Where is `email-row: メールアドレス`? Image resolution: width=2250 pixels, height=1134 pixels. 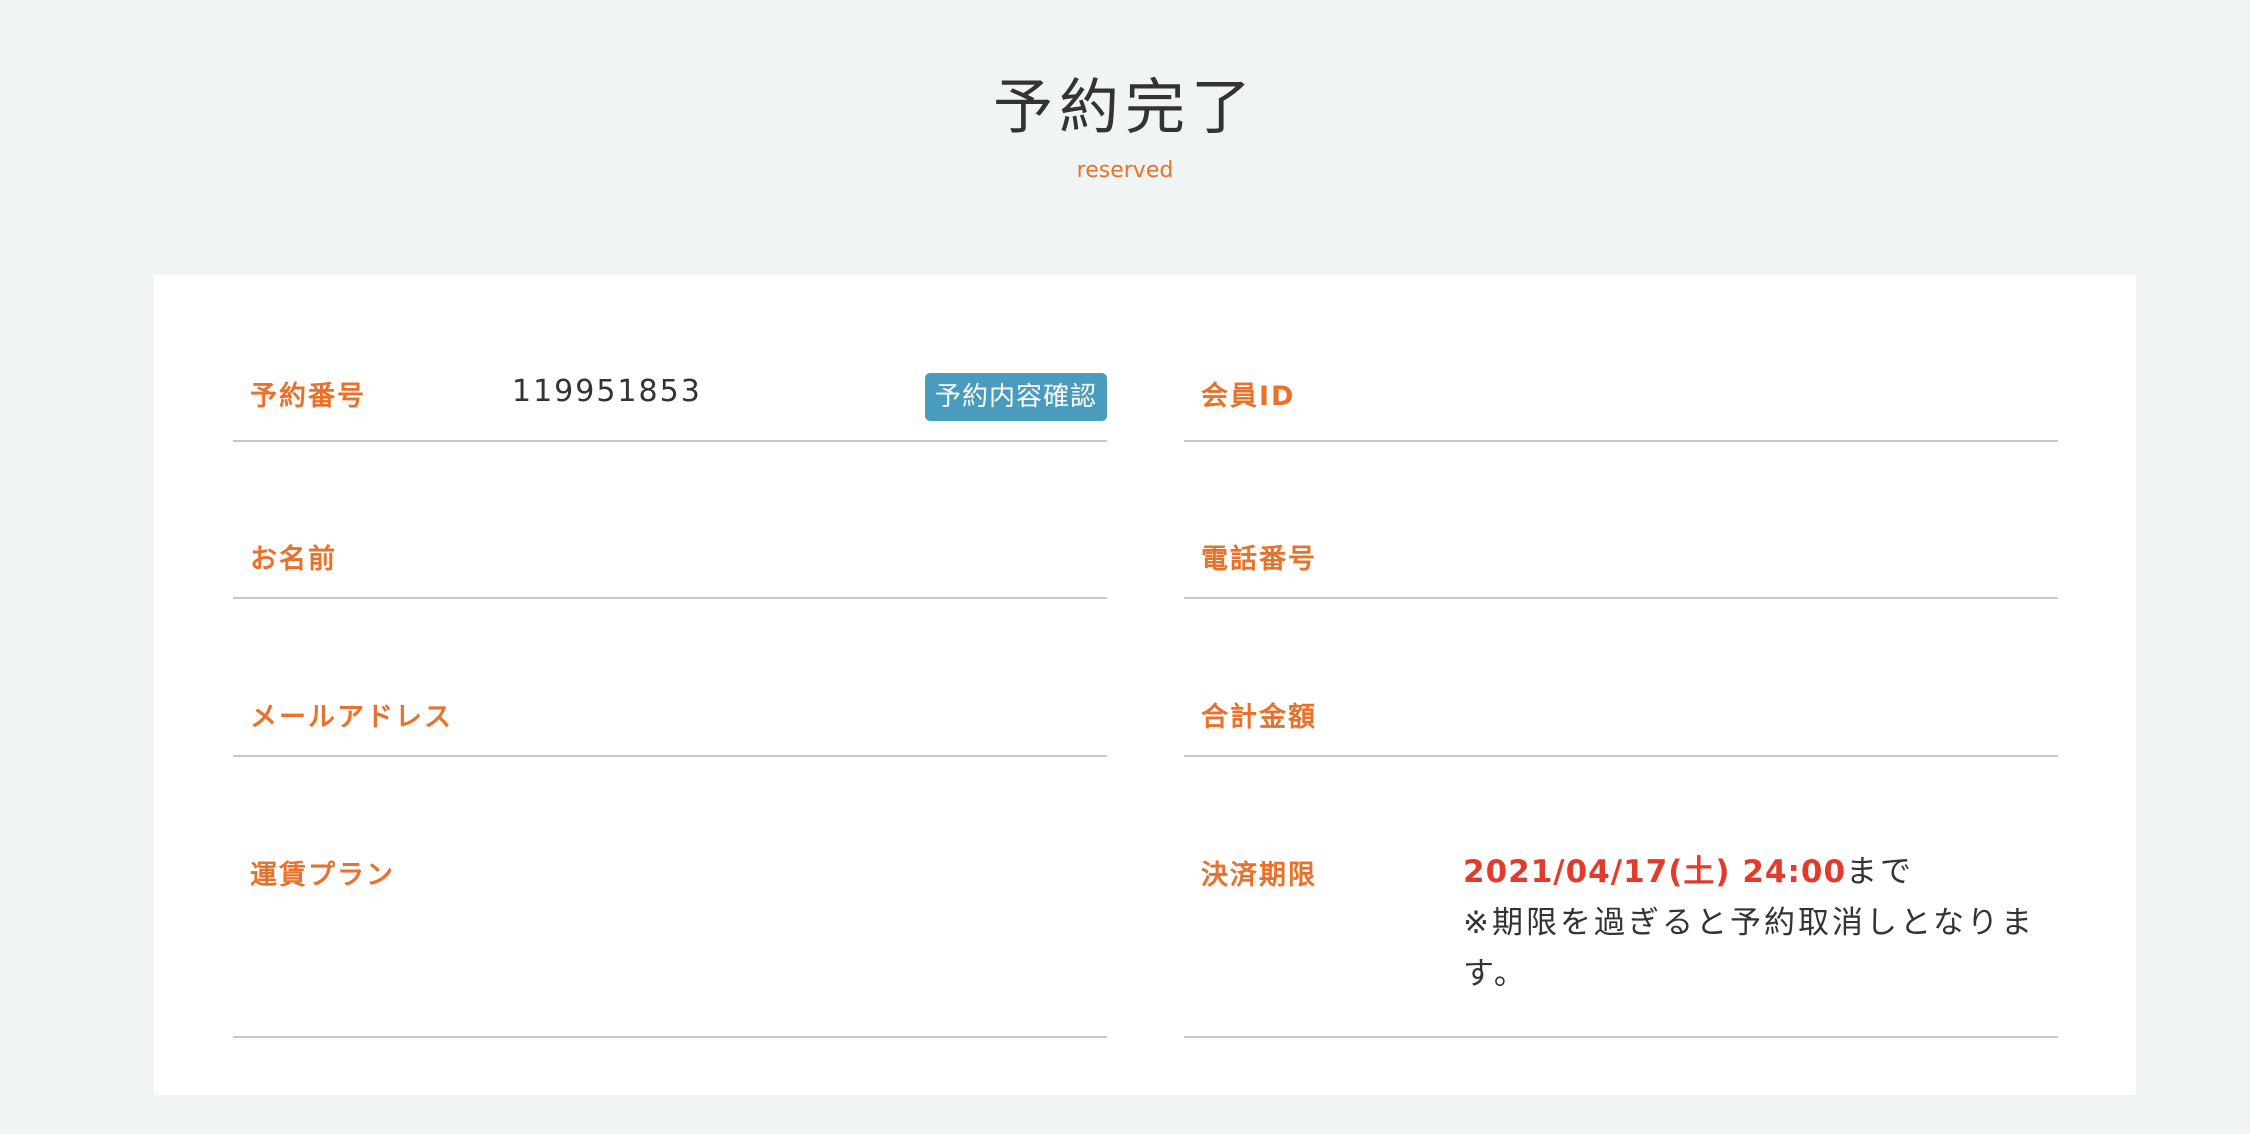 email-row: メールアドレス is located at coordinates (670, 678).